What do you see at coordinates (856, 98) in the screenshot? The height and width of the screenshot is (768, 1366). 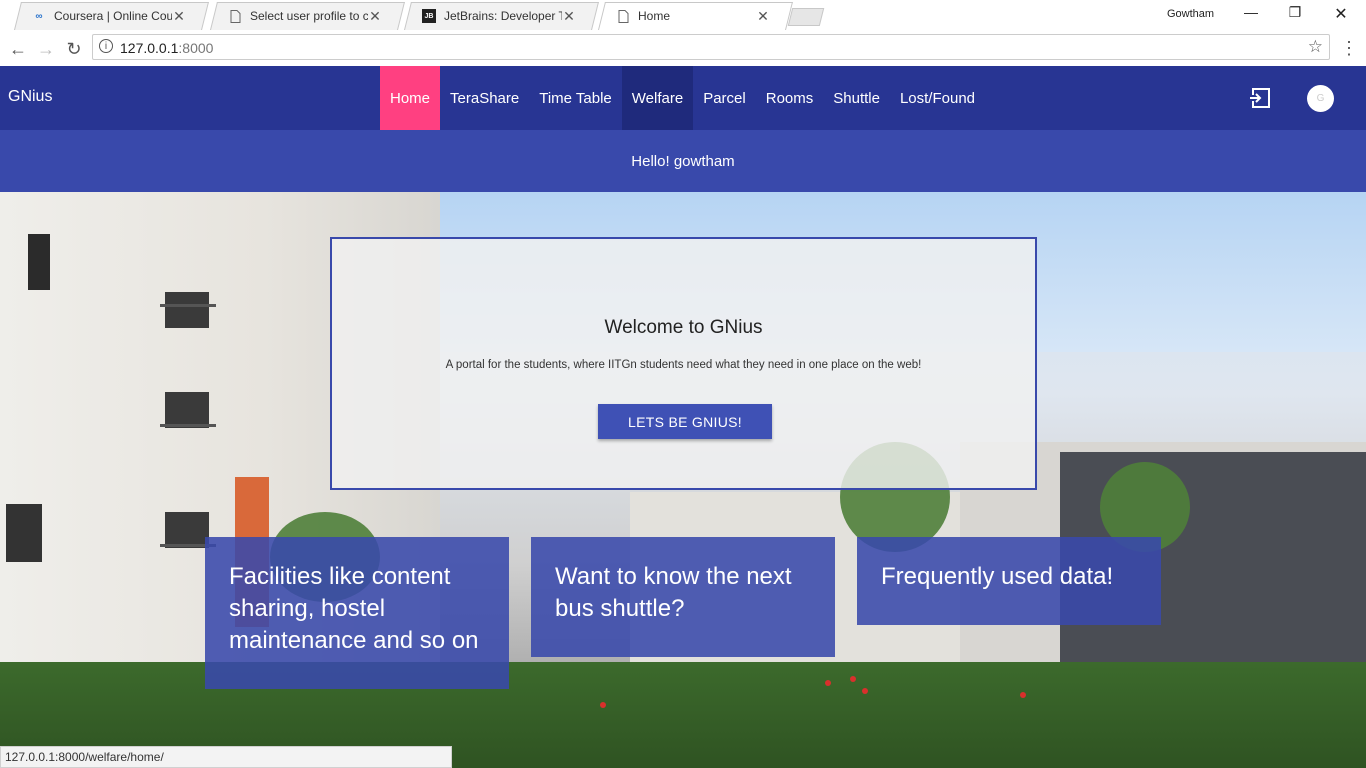 I see `nav-item-shuttle: Shuttle` at bounding box center [856, 98].